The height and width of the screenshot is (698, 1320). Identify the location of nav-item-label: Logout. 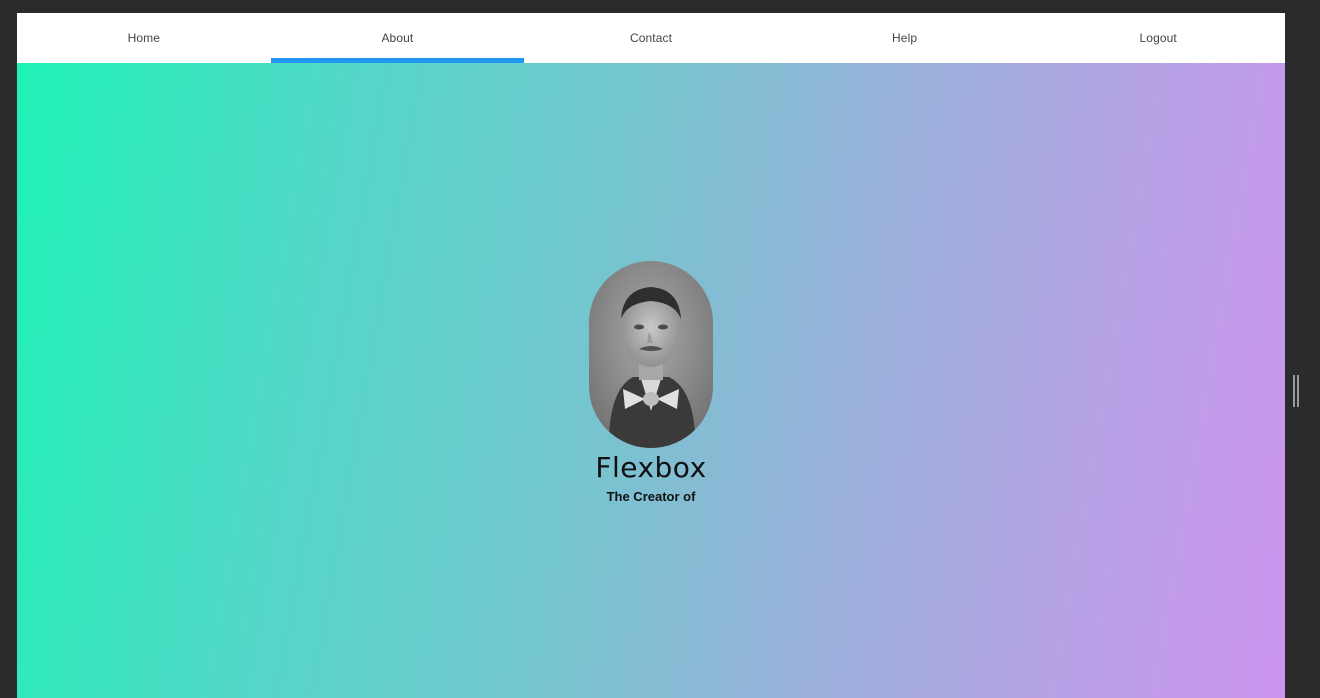
(1158, 37).